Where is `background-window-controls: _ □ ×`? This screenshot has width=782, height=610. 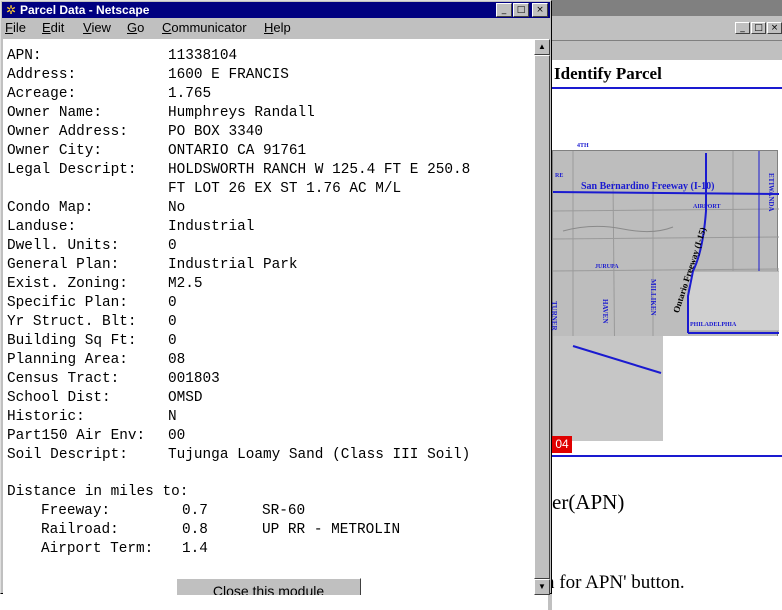 background-window-controls: _ □ × is located at coordinates (758, 28).